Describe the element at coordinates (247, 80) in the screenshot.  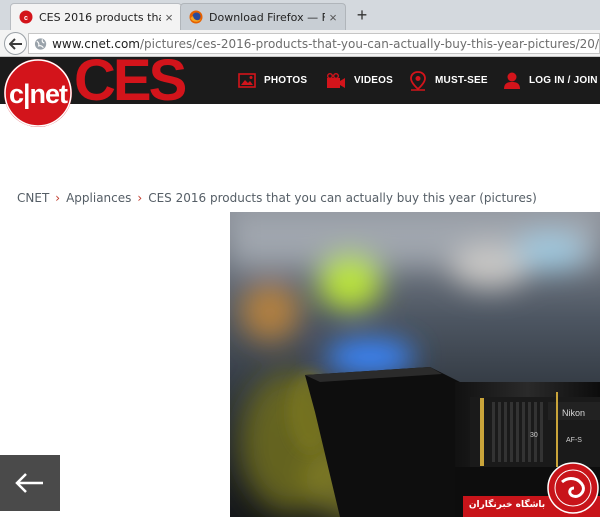
I see `image-icon` at that location.